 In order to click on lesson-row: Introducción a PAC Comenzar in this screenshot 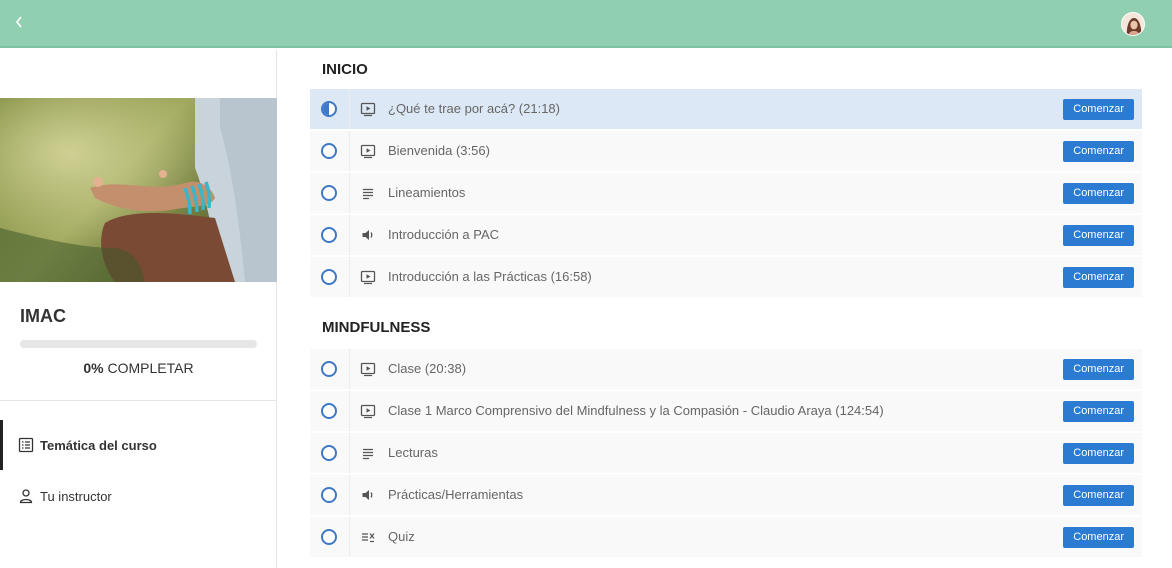, I will do `click(726, 235)`.